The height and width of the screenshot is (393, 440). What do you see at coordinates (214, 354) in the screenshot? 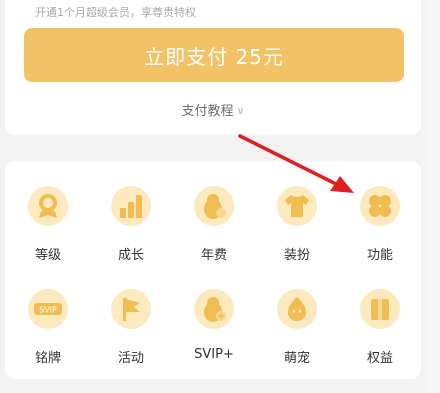
I see `menu-item-label: SVIP+` at bounding box center [214, 354].